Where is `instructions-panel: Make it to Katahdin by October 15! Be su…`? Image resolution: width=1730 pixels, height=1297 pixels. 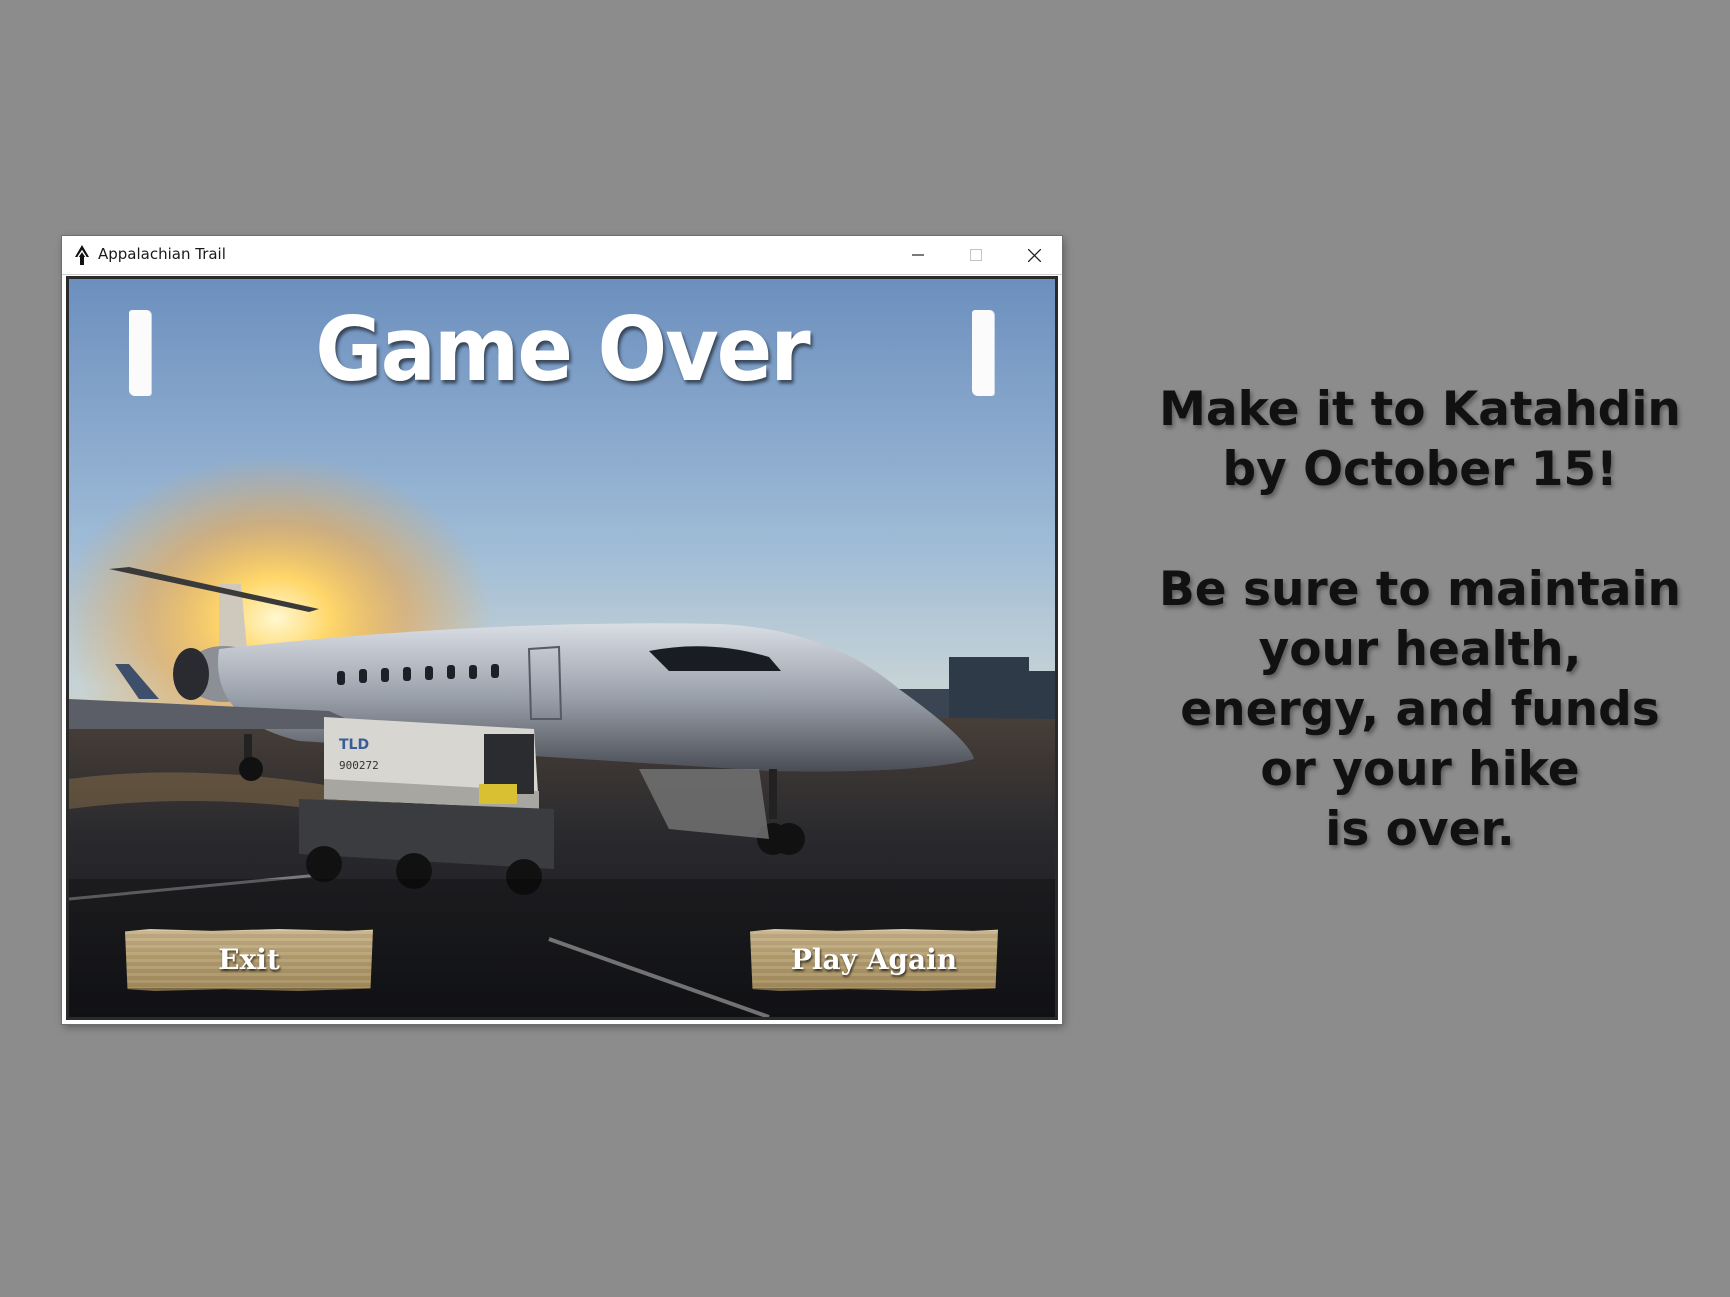 instructions-panel: Make it to Katahdin by October 15! Be su… is located at coordinates (1420, 620).